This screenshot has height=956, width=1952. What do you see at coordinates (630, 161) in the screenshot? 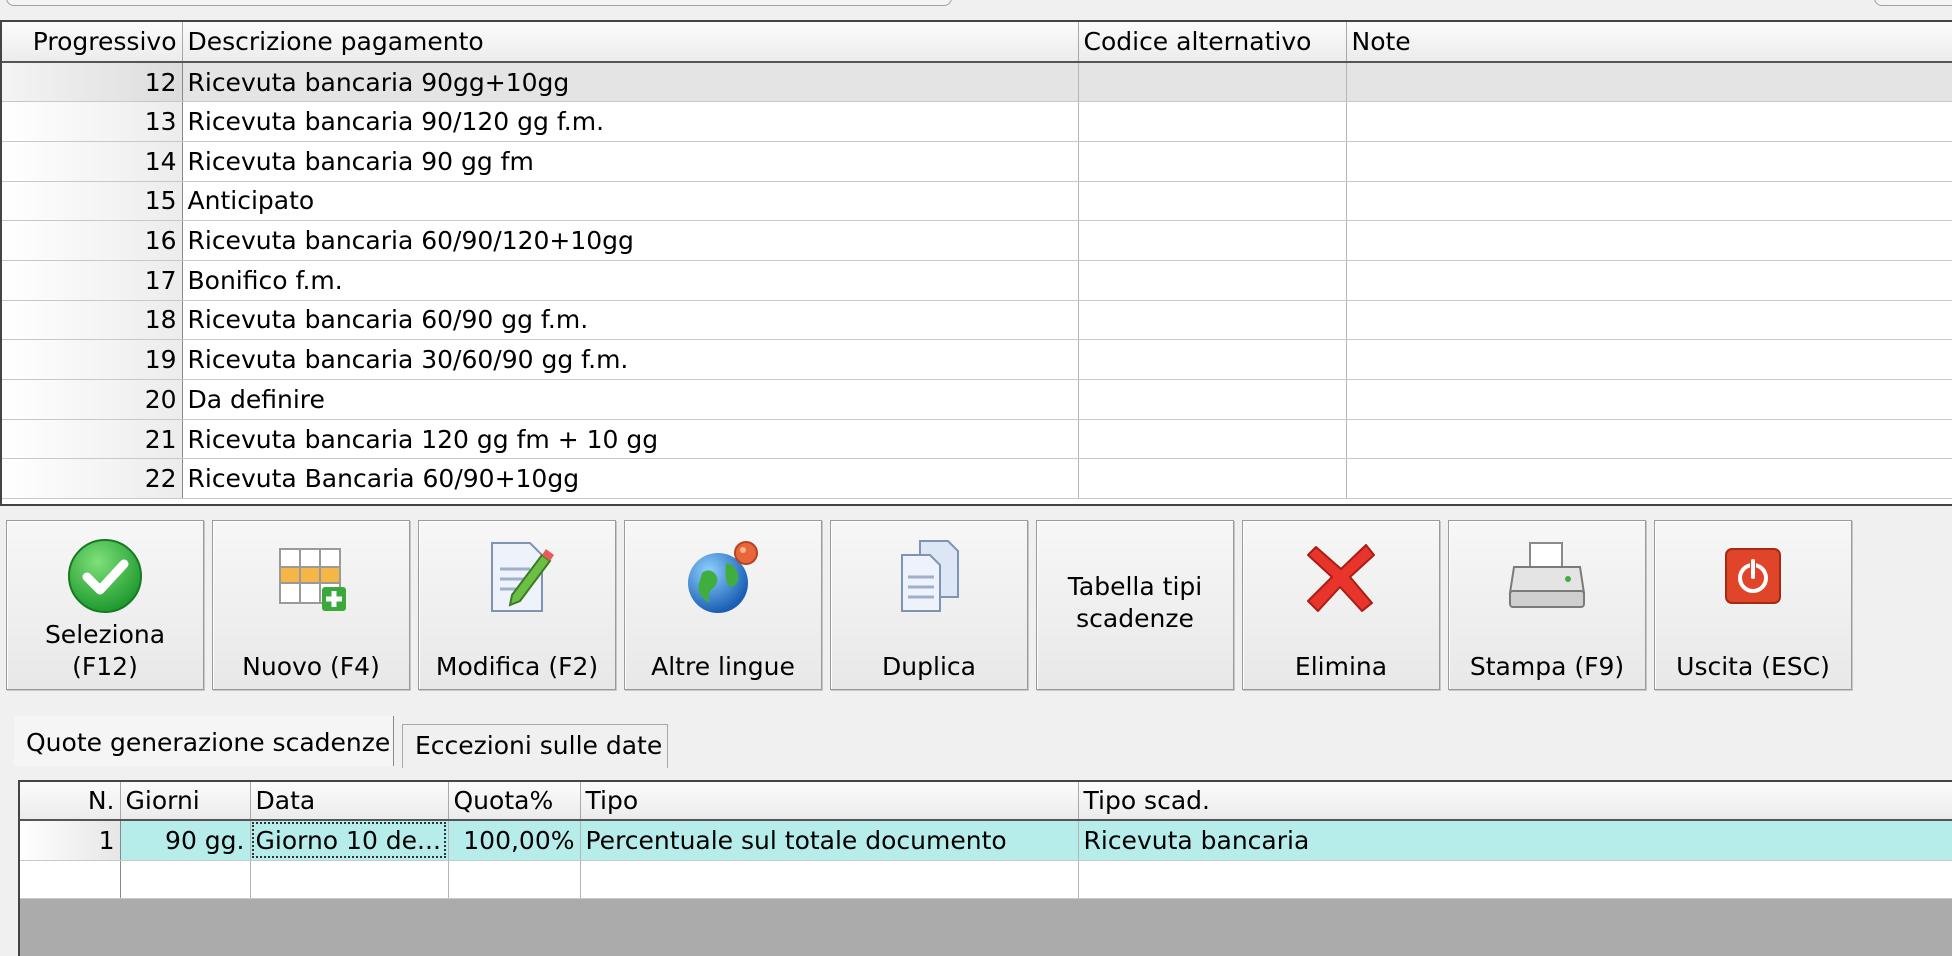
I see `cell-descrizione: Ricevuta bancaria 90 gg fm` at bounding box center [630, 161].